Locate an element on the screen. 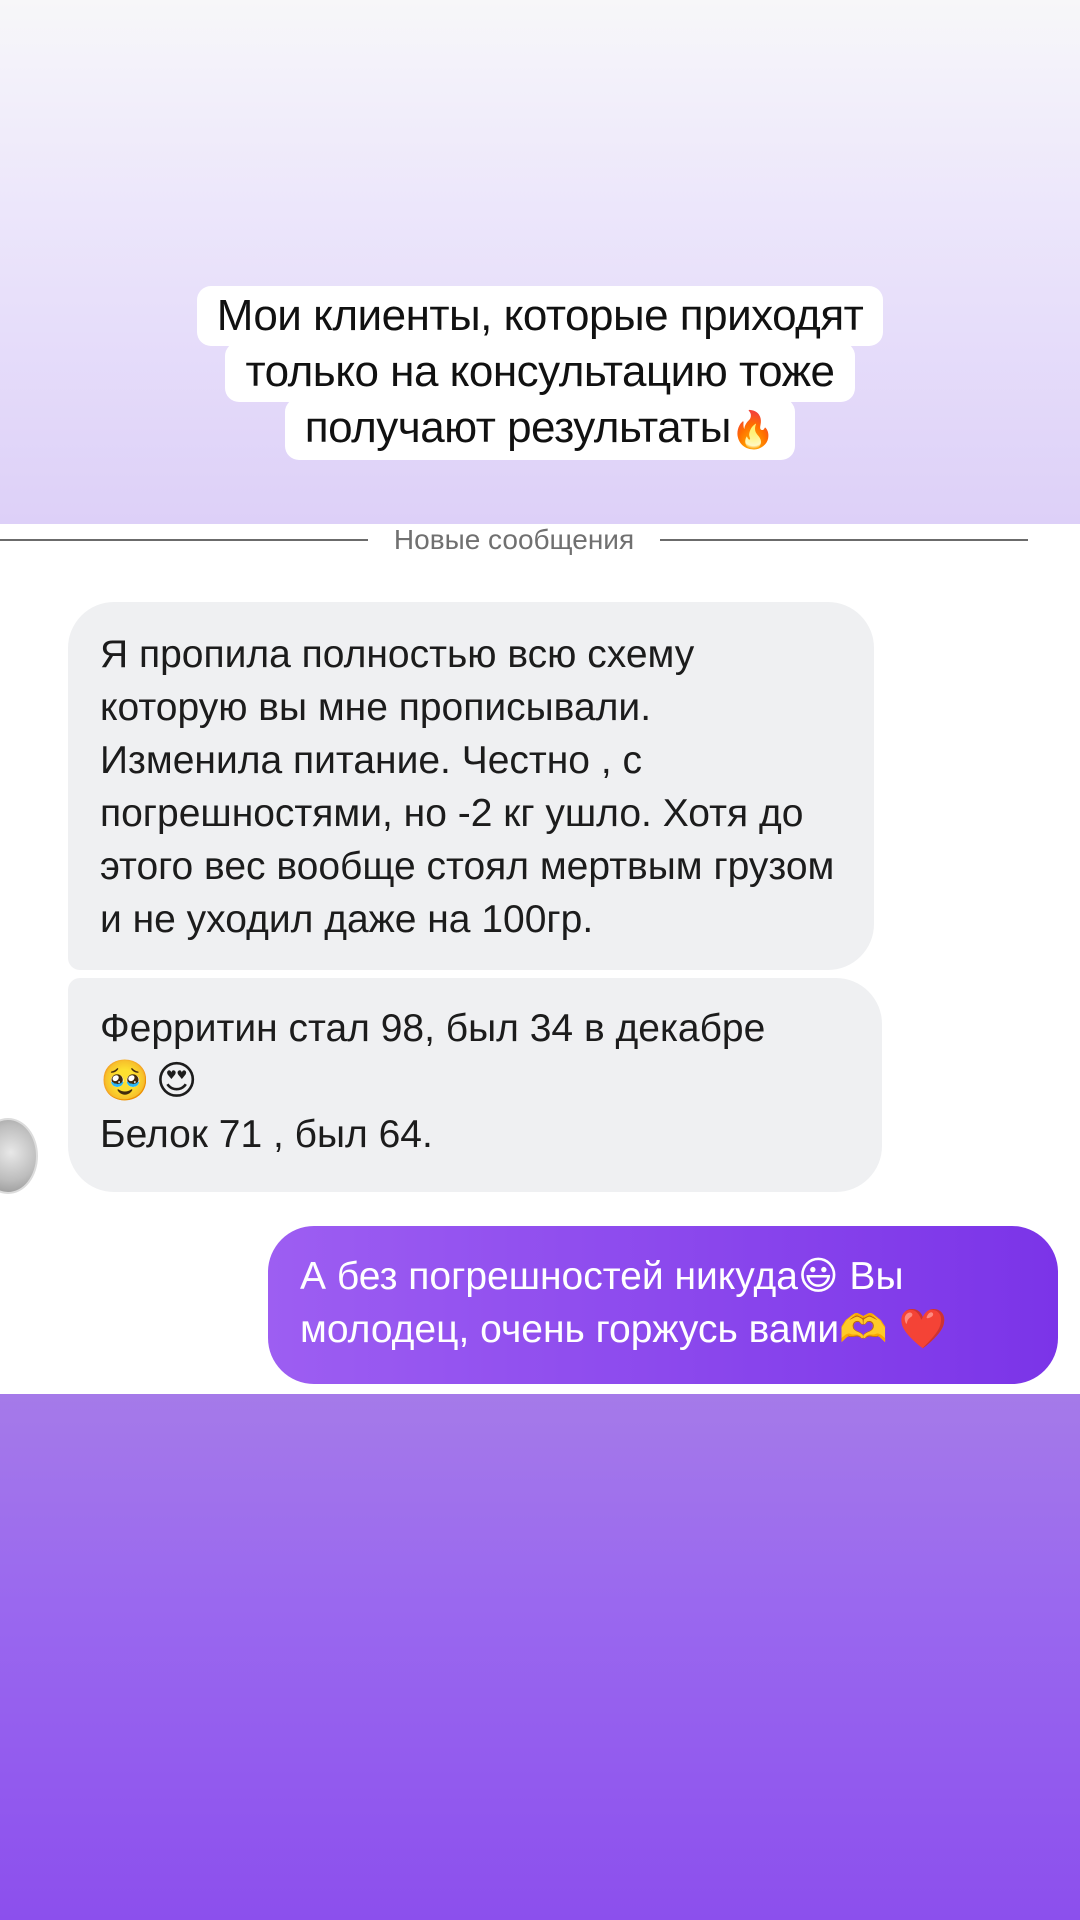 The width and height of the screenshot is (1080, 1920). fire-icon: 🔥 is located at coordinates (753, 429).